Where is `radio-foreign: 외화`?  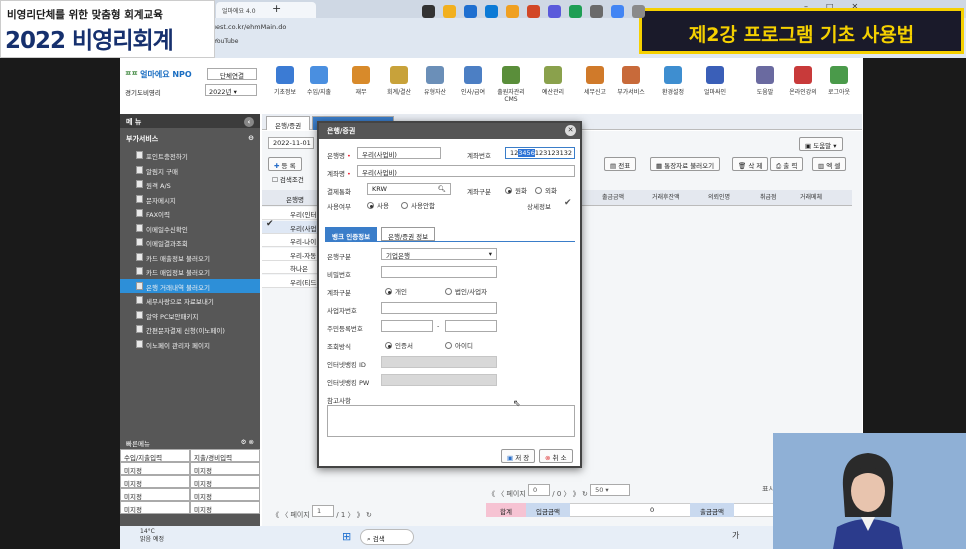
radio-foreign: 외화 is located at coordinates (546, 190).